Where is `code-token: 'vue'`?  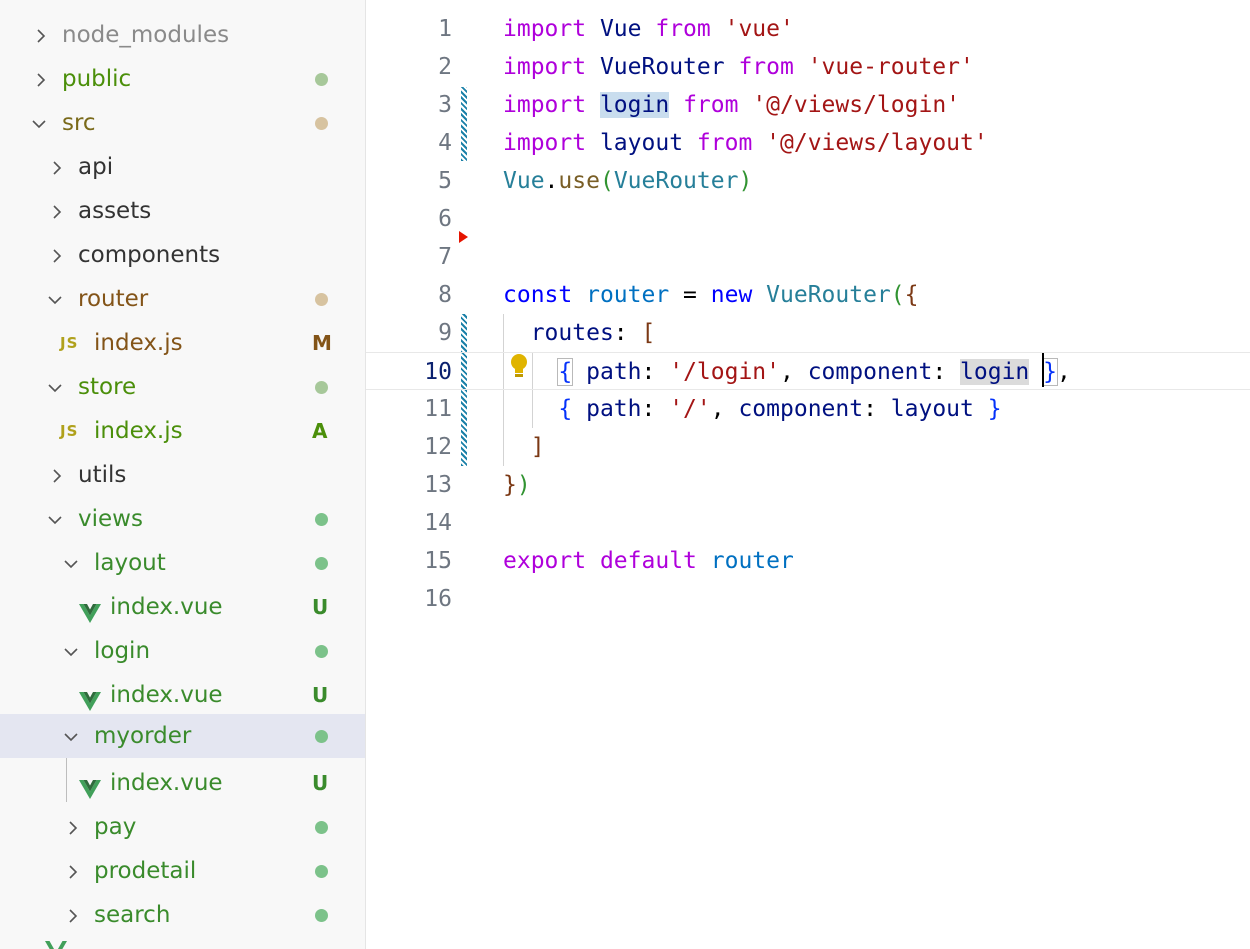 code-token: 'vue' is located at coordinates (759, 29).